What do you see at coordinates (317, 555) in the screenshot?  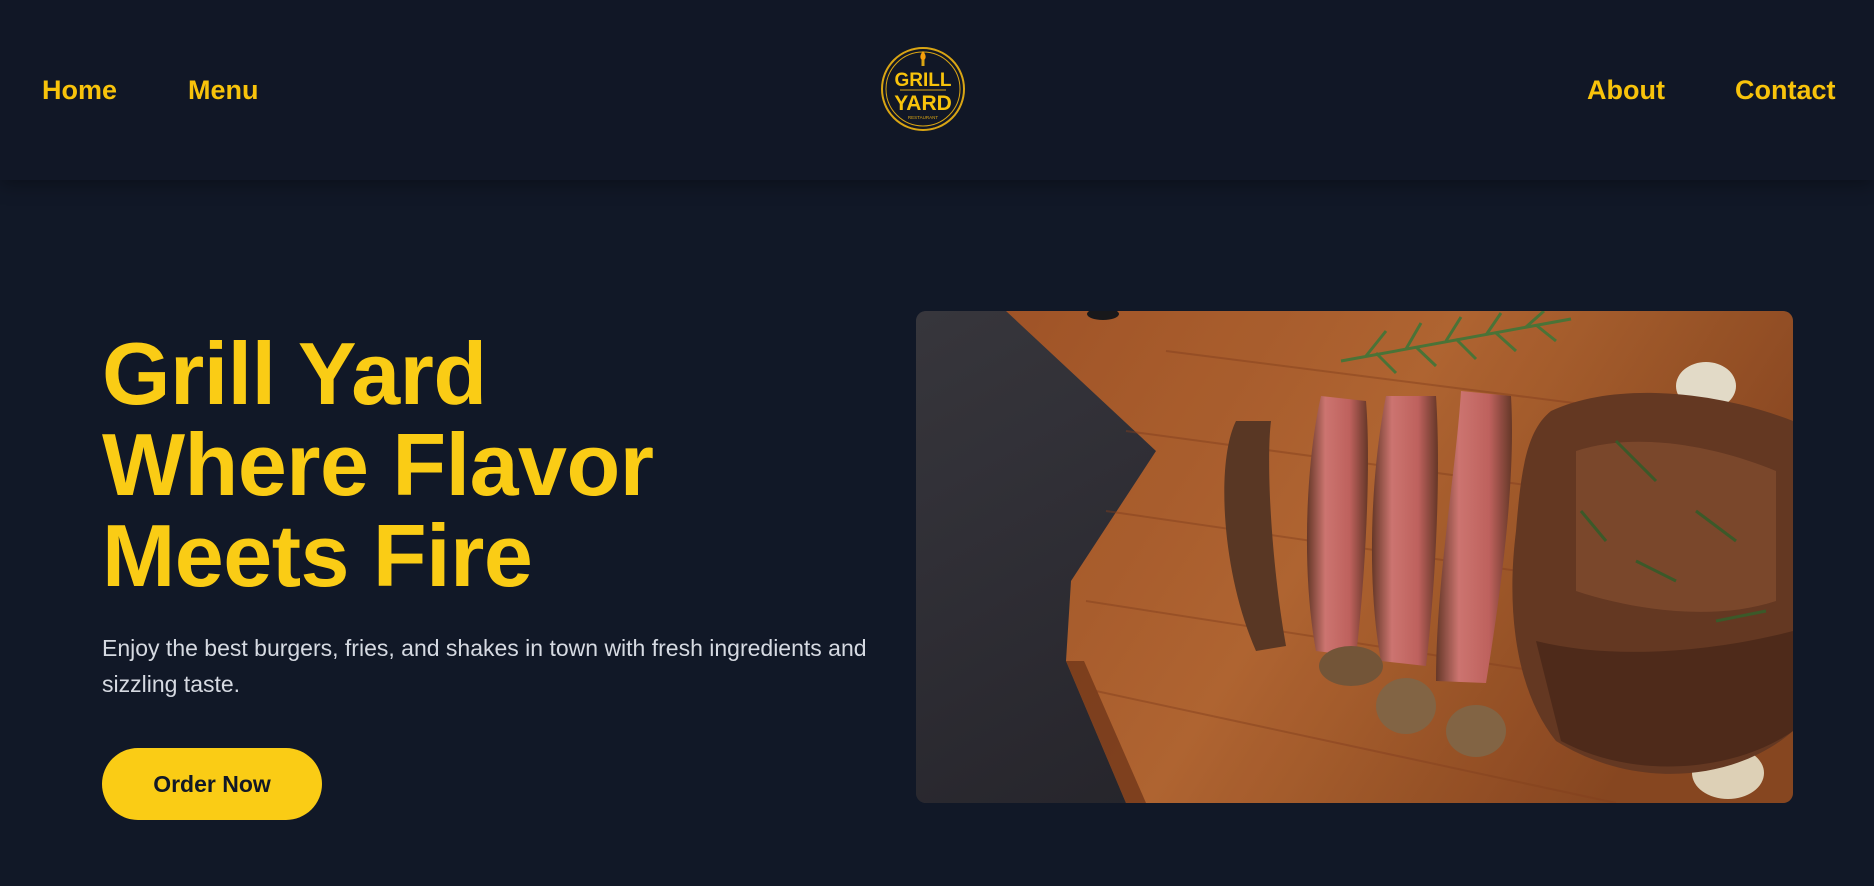 I see `hero-title-line-3: Meets Fire` at bounding box center [317, 555].